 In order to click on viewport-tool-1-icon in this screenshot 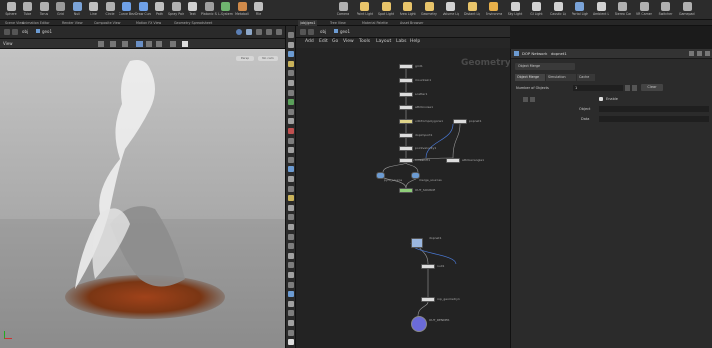, I will do `click(291, 35)`.